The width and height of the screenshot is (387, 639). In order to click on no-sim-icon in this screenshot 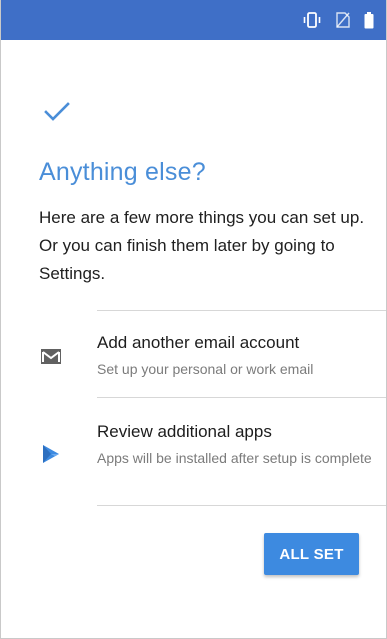, I will do `click(343, 20)`.